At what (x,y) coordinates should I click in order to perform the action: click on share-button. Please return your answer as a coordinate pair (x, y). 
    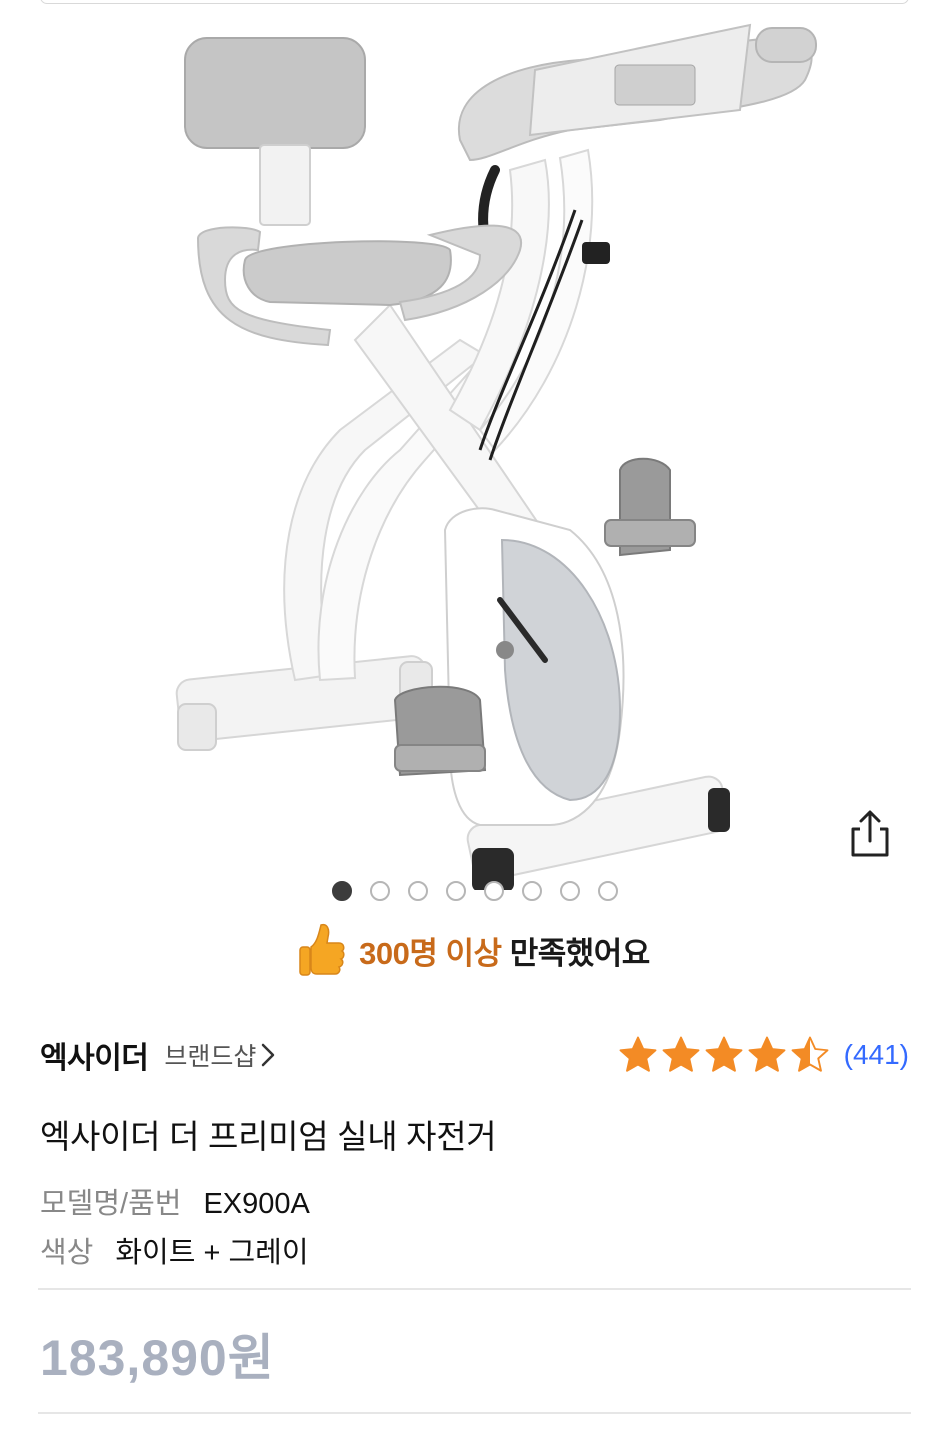
    Looking at the image, I should click on (870, 834).